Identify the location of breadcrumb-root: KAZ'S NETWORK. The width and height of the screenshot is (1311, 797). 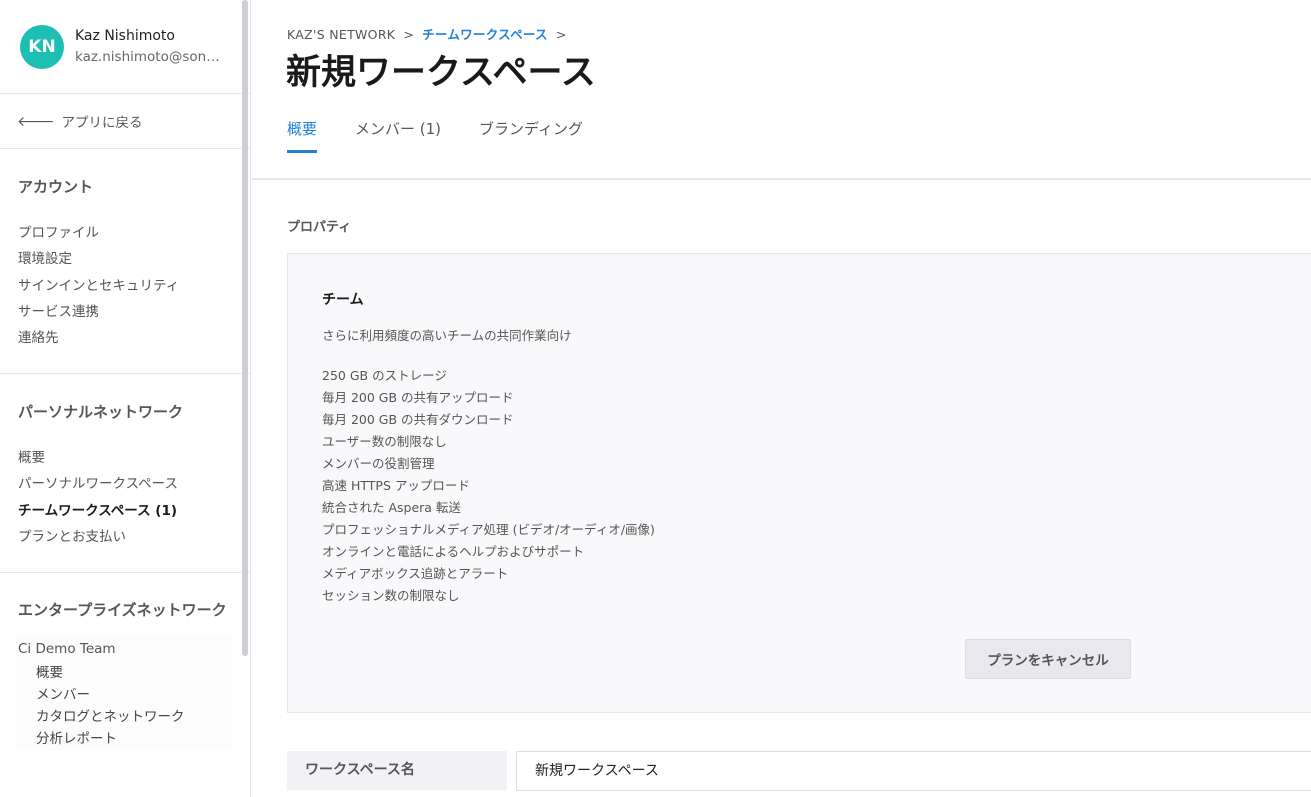
(341, 34).